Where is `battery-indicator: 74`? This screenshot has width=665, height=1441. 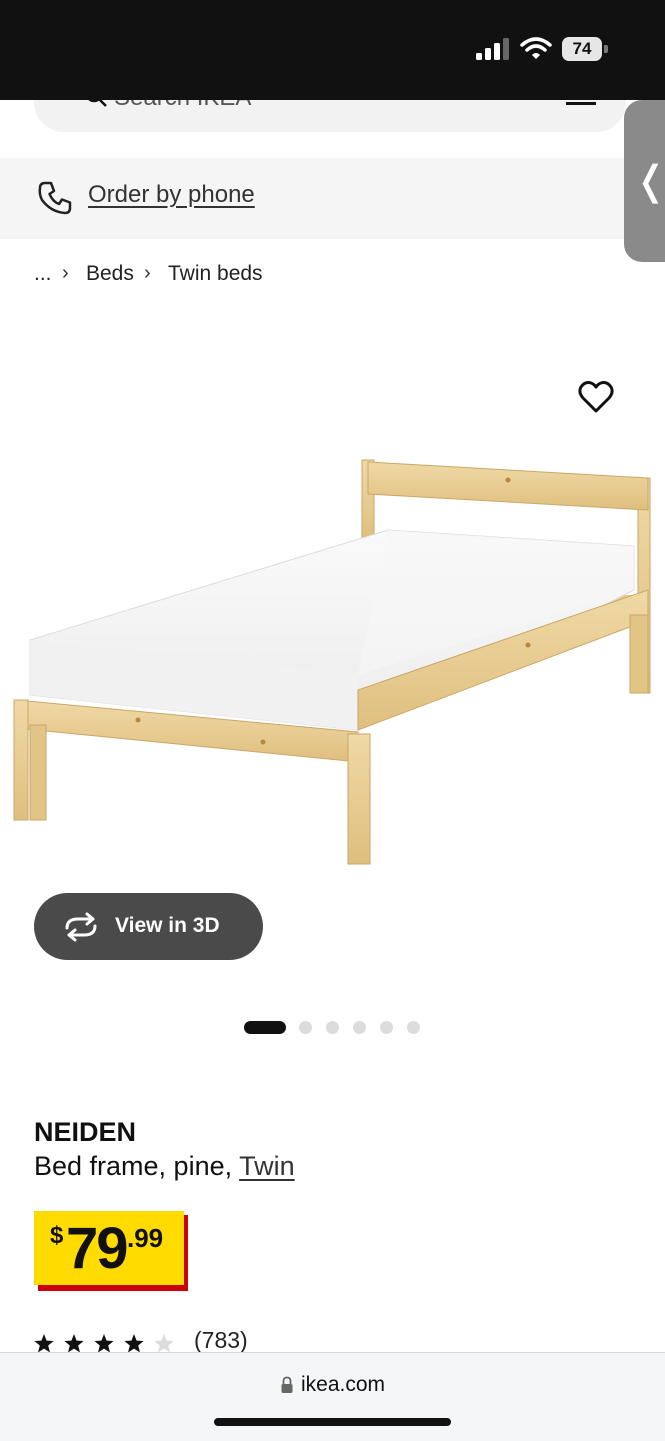 battery-indicator: 74 is located at coordinates (582, 49).